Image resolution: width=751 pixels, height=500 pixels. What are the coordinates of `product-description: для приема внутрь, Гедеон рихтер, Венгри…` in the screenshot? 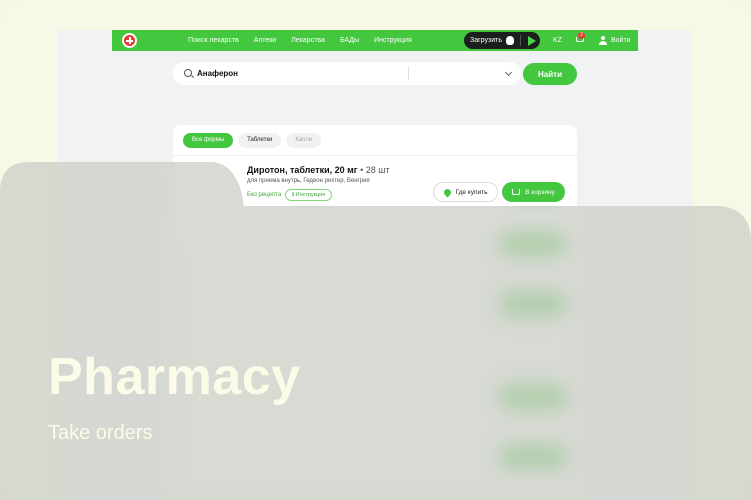 It's located at (308, 181).